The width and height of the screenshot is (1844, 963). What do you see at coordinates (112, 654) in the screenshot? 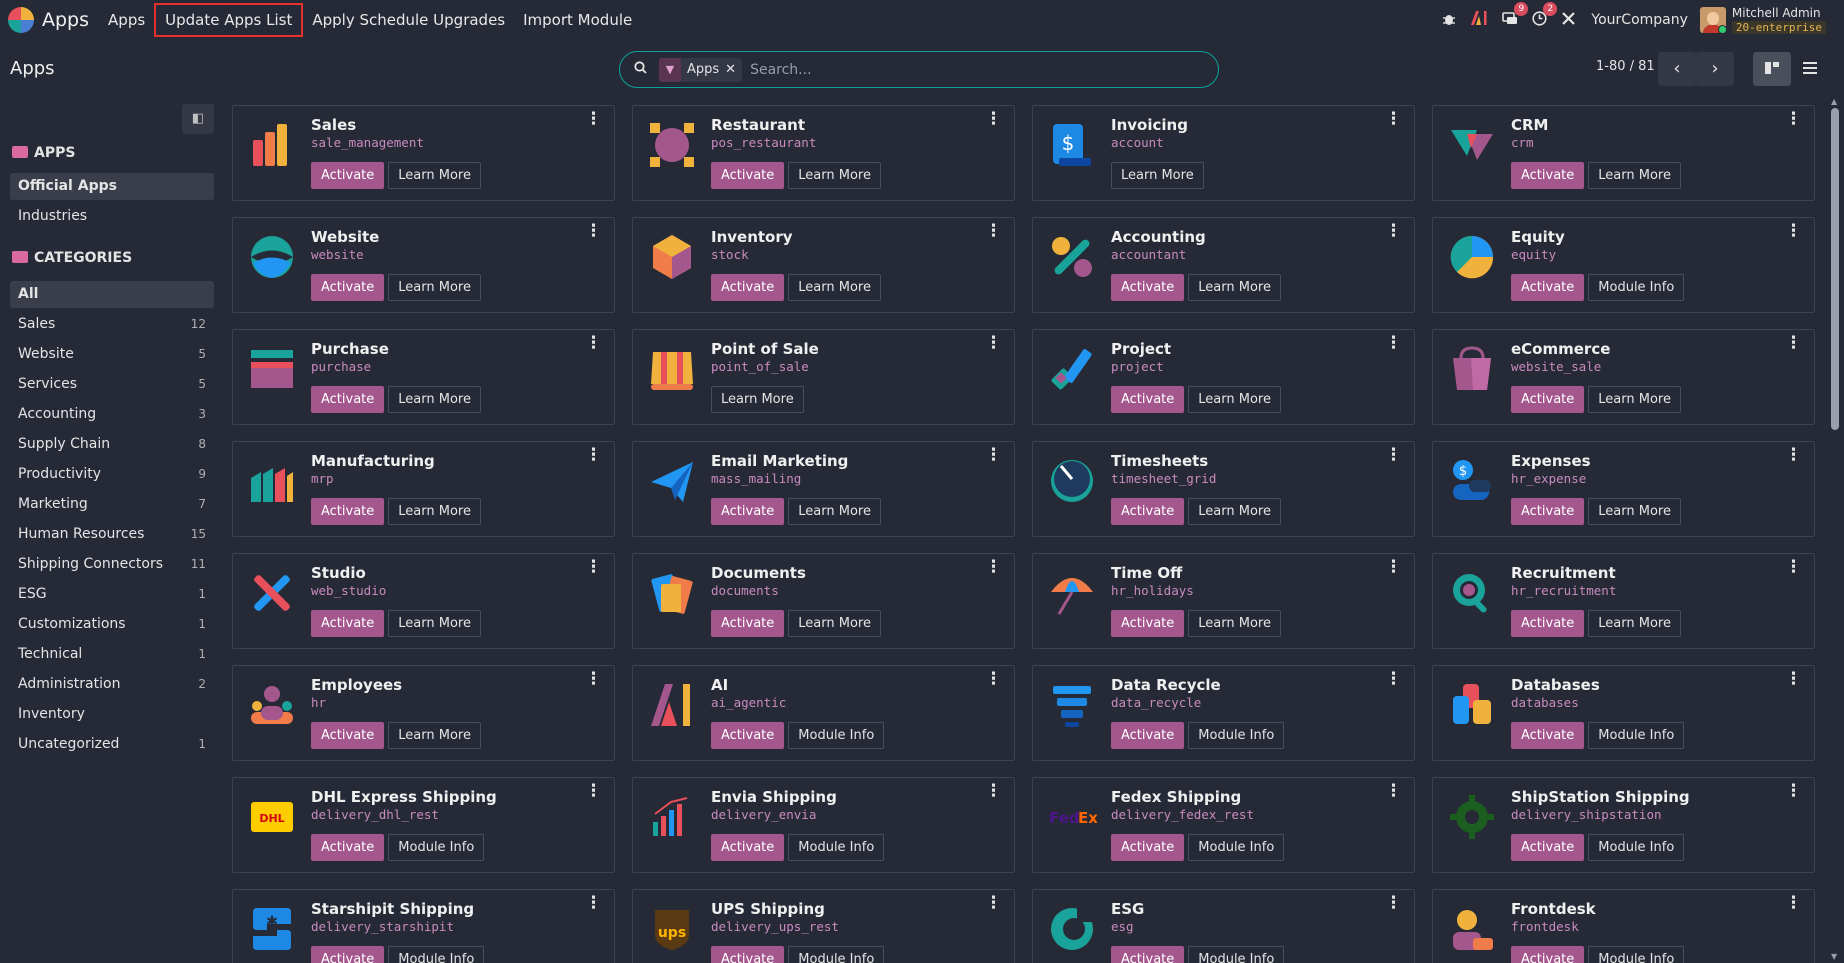
I see `sidebar-category-item: Technical 1` at bounding box center [112, 654].